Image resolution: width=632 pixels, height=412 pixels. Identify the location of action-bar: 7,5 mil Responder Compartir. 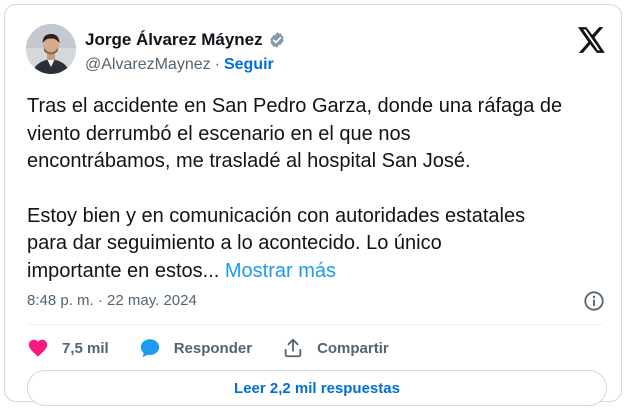
(223, 348).